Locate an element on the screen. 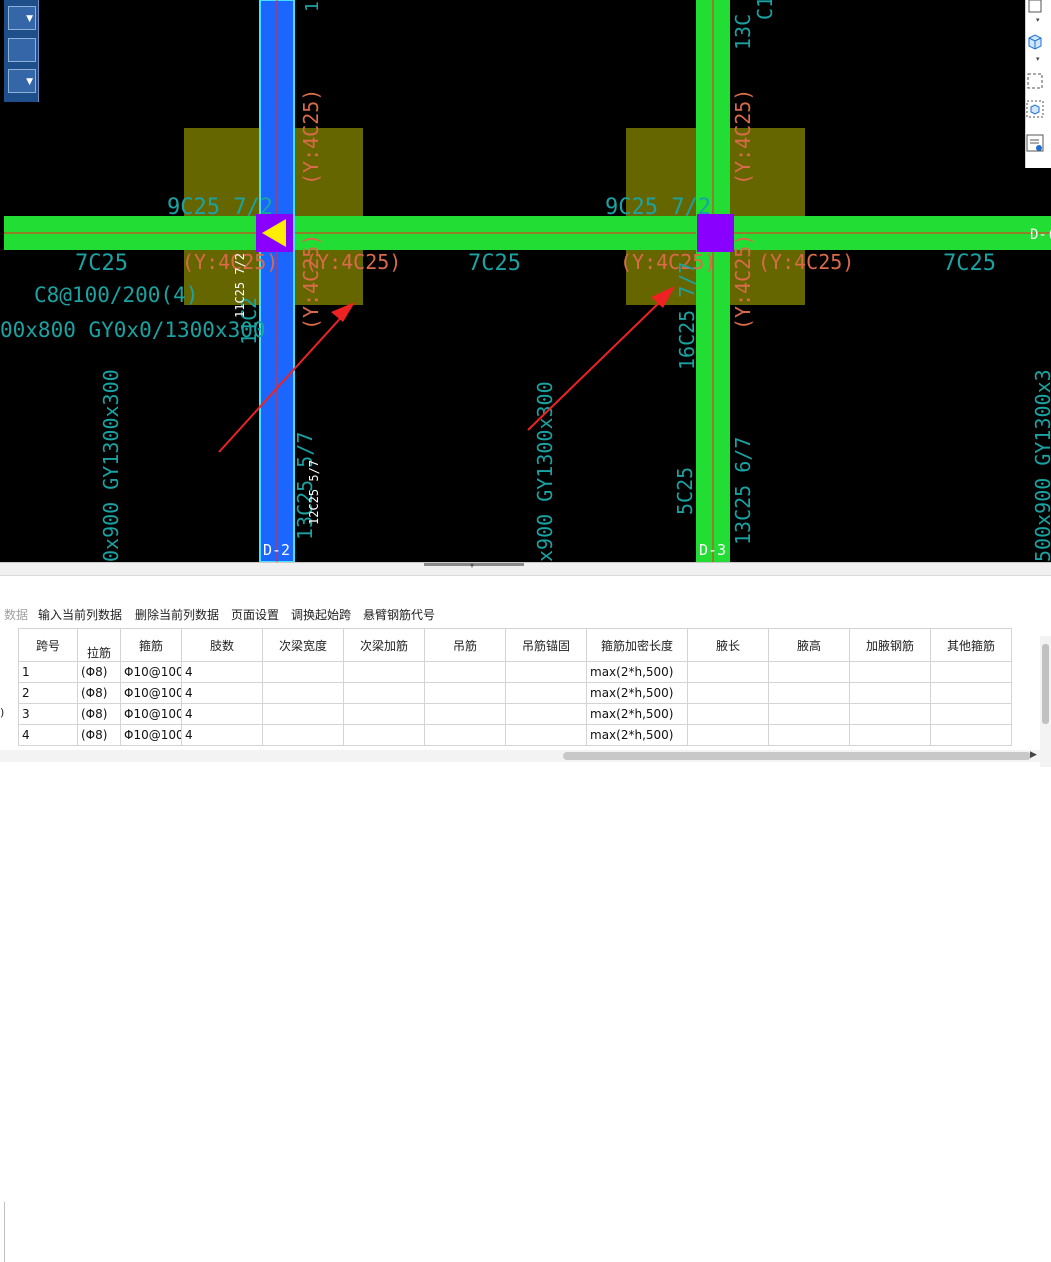  col-header-secondary-rebar: 次梁加筋 is located at coordinates (384, 645).